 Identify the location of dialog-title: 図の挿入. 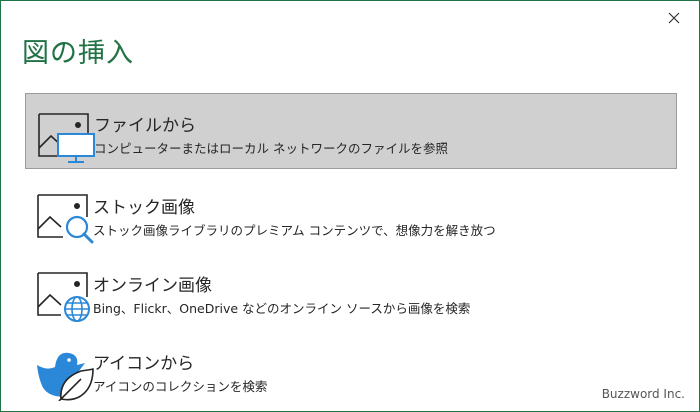
(78, 53).